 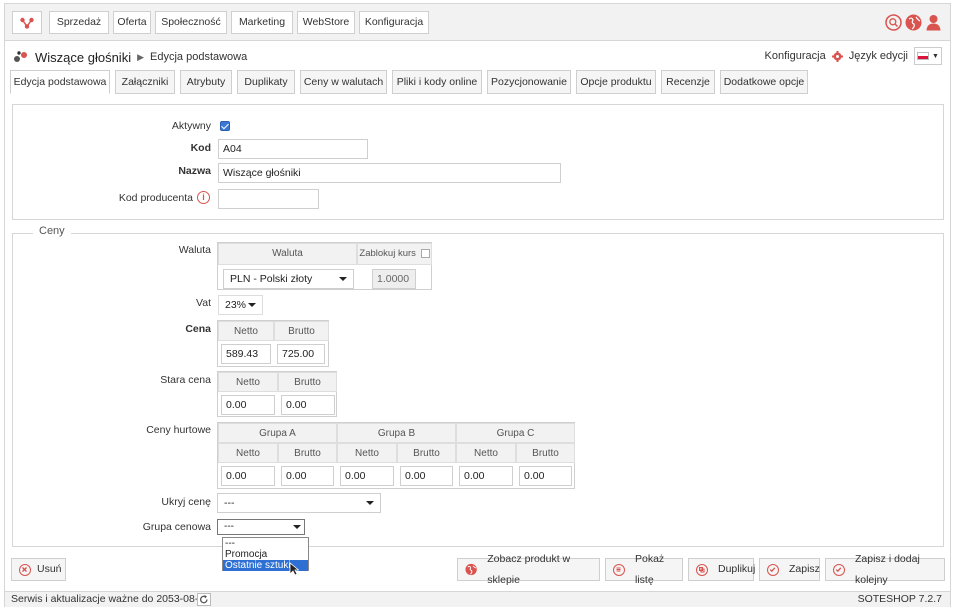 What do you see at coordinates (261, 527) in the screenshot?
I see `price-group-select: ---` at bounding box center [261, 527].